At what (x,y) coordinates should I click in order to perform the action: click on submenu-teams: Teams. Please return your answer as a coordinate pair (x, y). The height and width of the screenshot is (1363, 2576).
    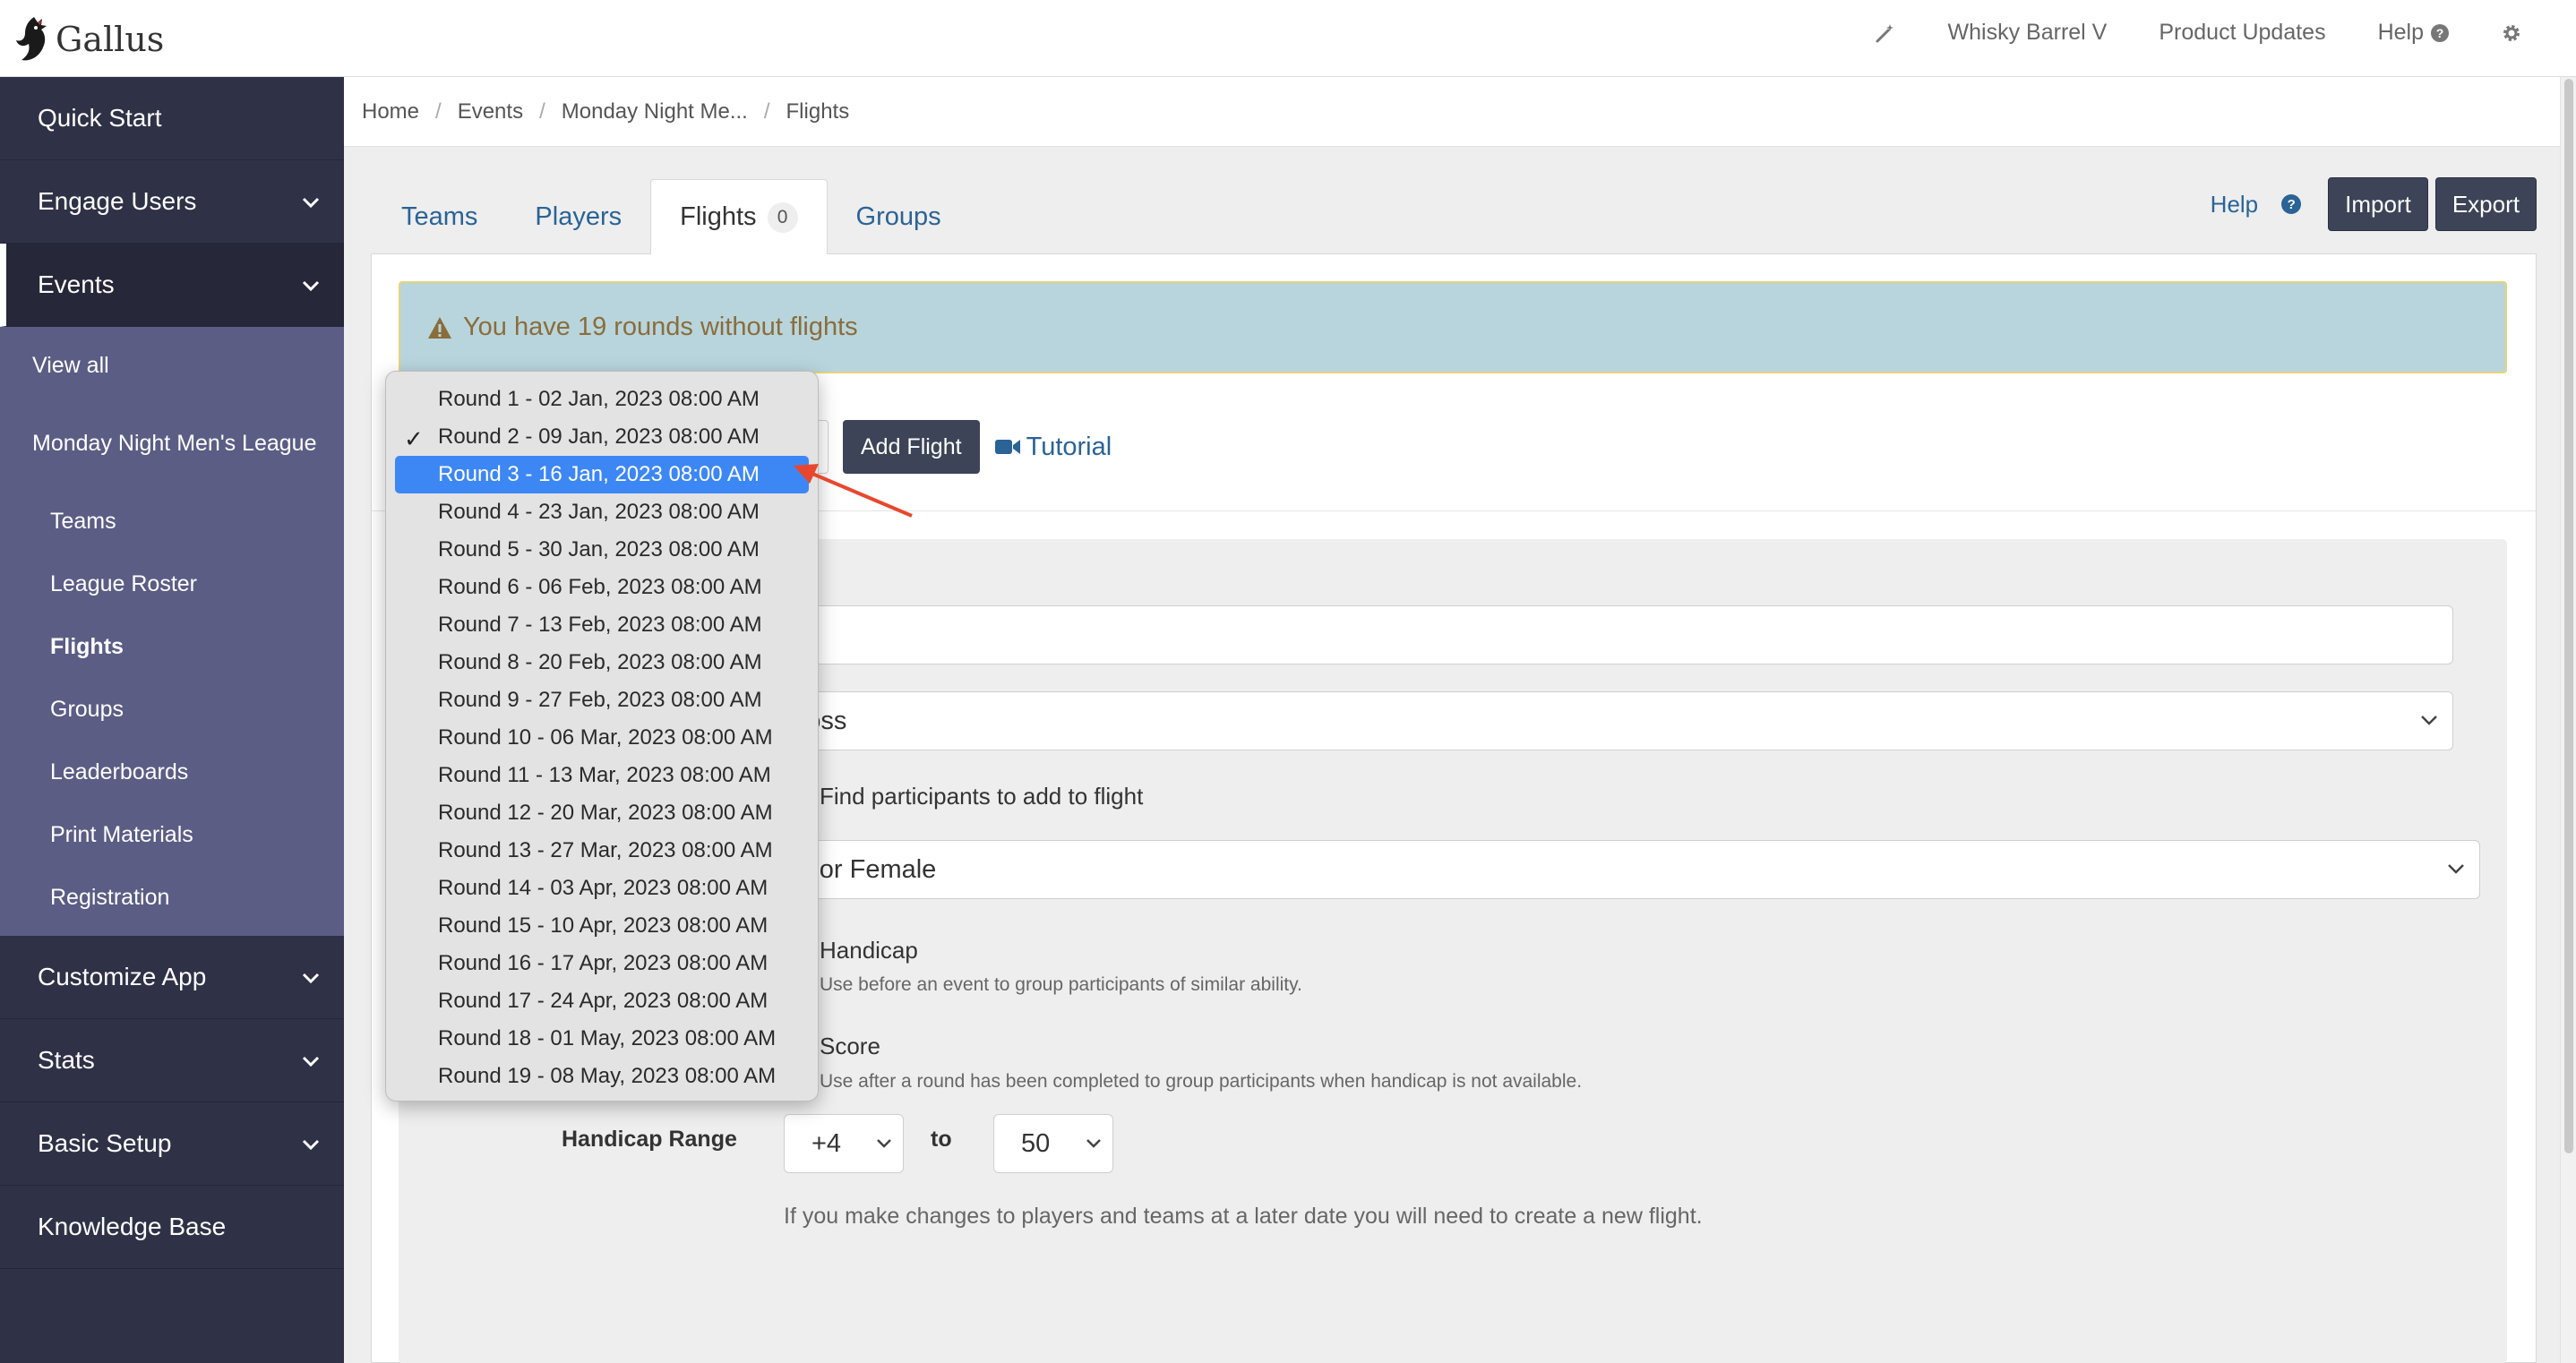
    Looking at the image, I should click on (172, 521).